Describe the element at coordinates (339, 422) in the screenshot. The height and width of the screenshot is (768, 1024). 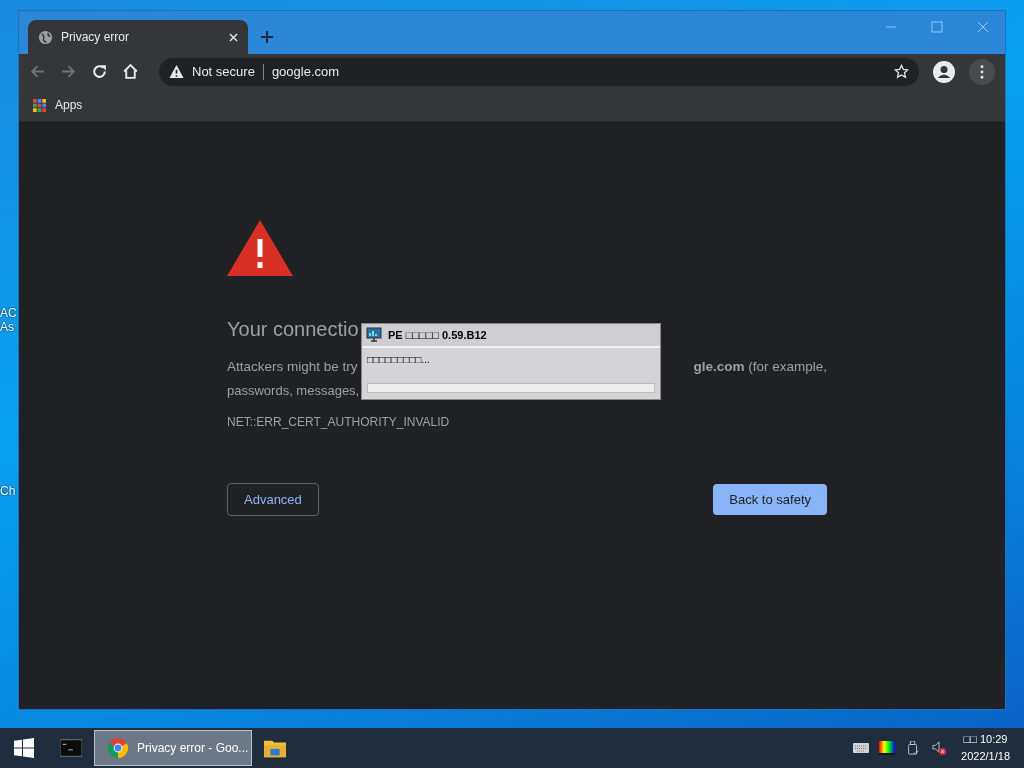
I see `error-code: NET::ERR_CERT_AUTHORITY_INVALID` at that location.